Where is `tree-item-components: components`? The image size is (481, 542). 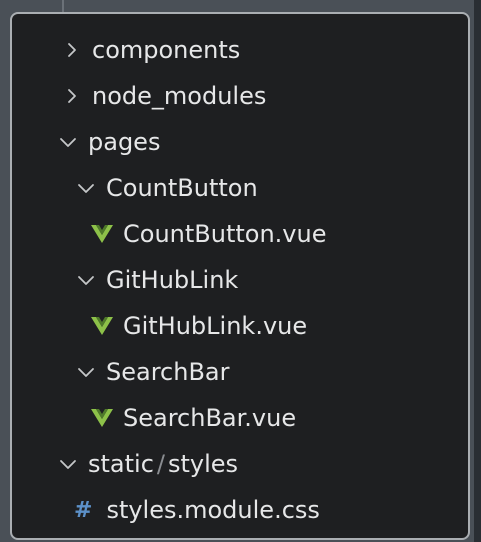 tree-item-components: components is located at coordinates (240, 50).